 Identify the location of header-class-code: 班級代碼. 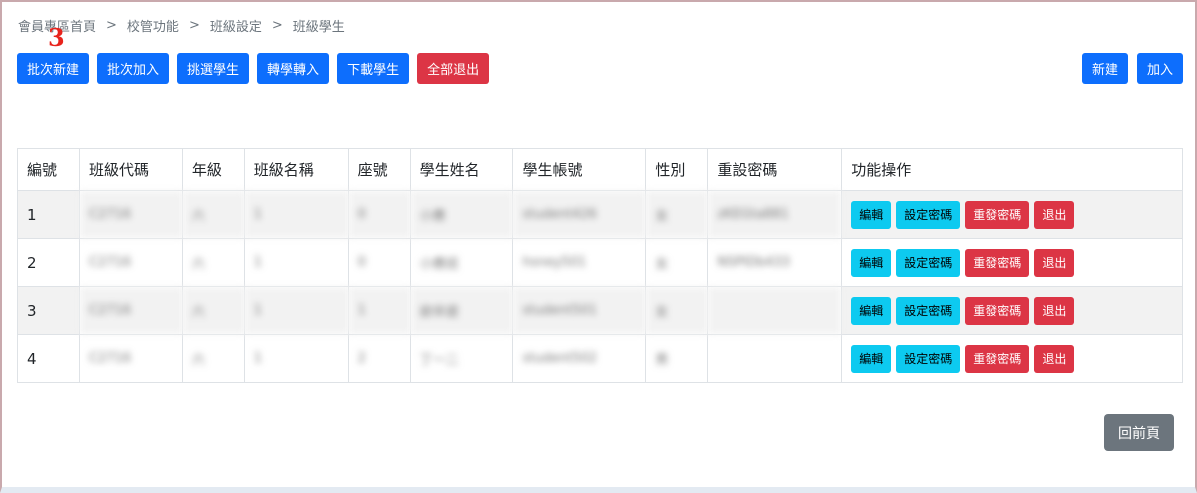
(130, 169).